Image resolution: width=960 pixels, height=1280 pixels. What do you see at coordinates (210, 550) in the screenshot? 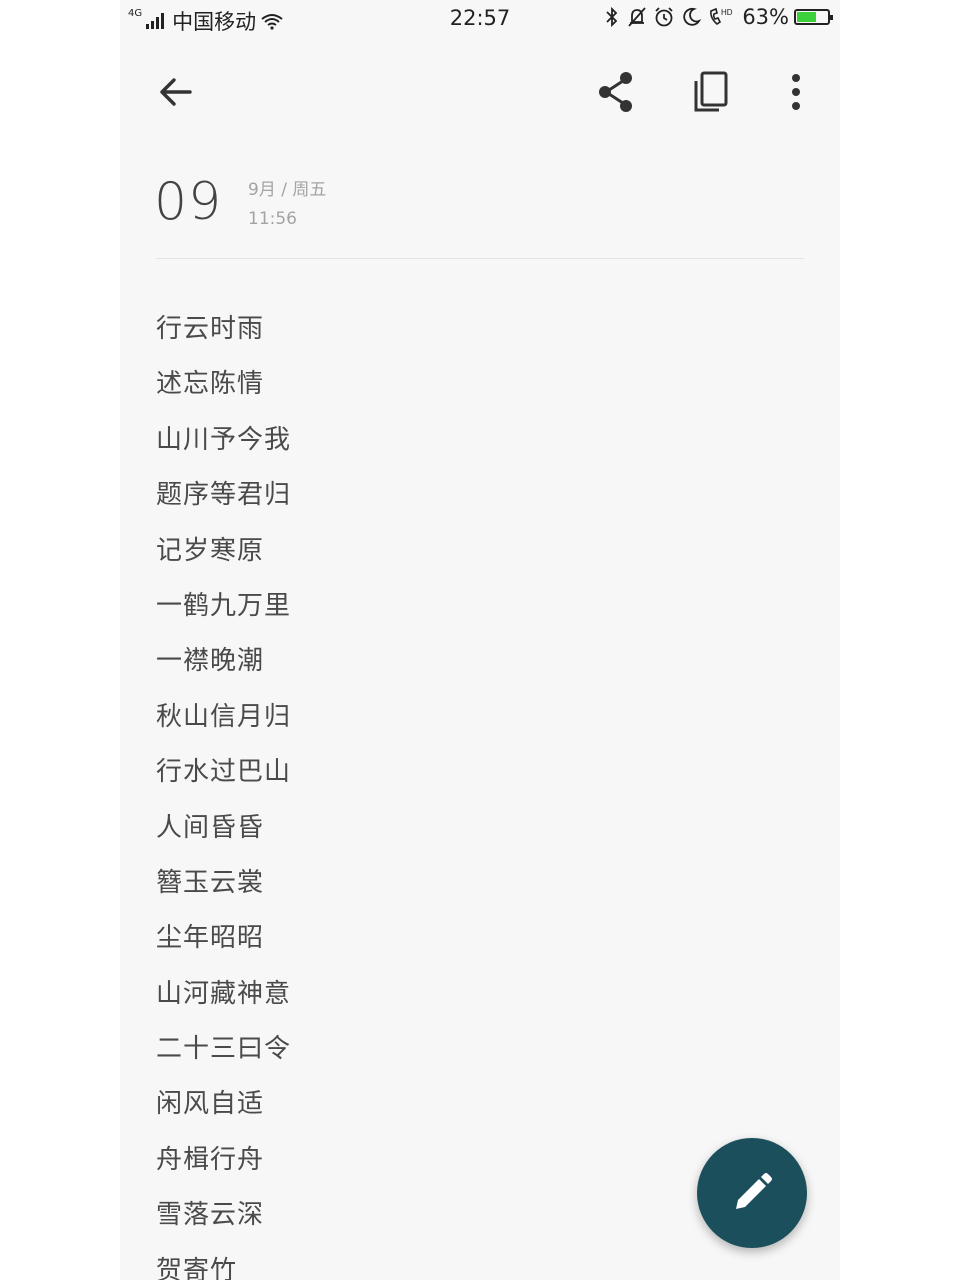
I see `note-line: 记岁寒原` at bounding box center [210, 550].